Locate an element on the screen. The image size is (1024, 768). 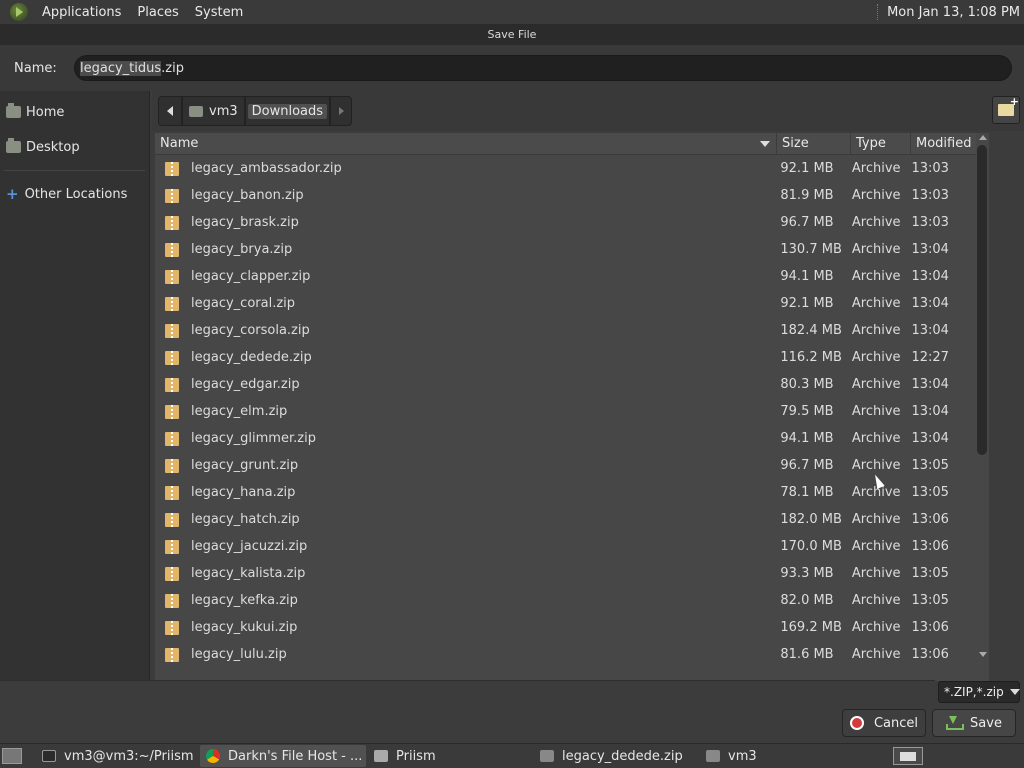
path-segment-downloads: Downloads is located at coordinates (287, 111).